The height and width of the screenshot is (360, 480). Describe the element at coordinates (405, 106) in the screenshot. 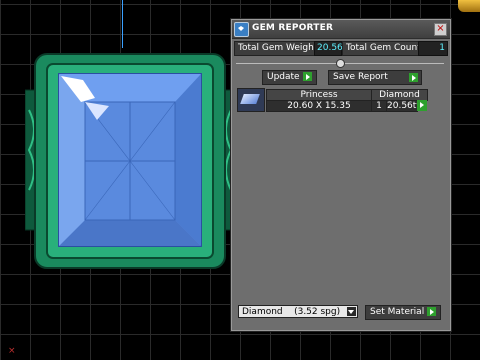

I see `gem-weight-cell: 20.56tw` at that location.